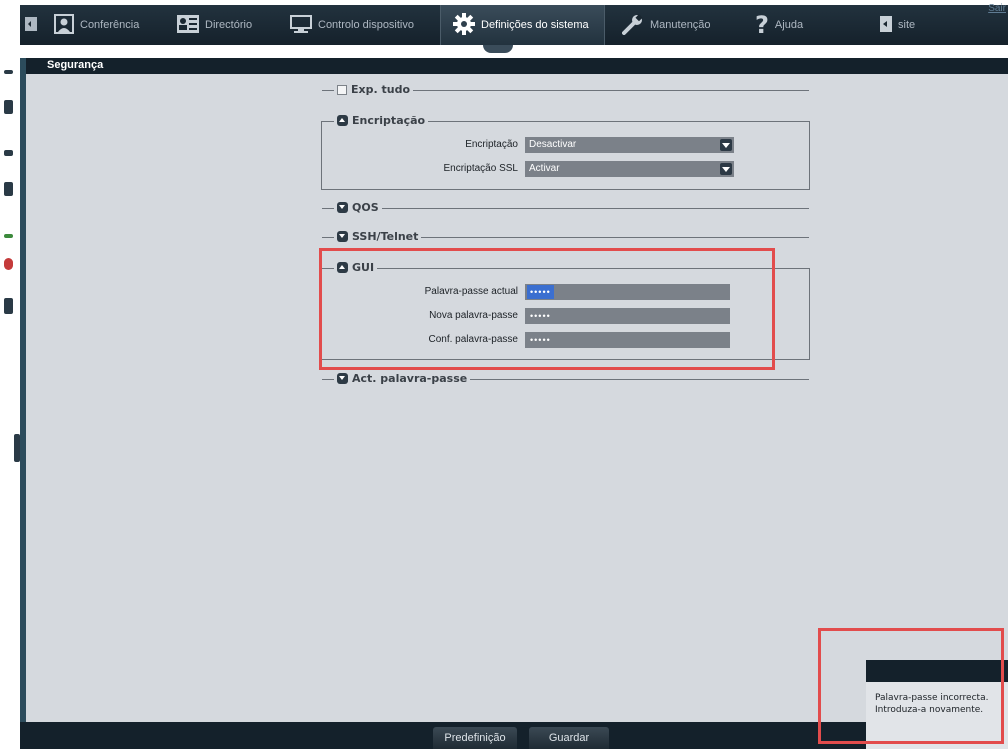 The image size is (1008, 749). I want to click on nav-maintenance-label: Manutenção, so click(680, 25).